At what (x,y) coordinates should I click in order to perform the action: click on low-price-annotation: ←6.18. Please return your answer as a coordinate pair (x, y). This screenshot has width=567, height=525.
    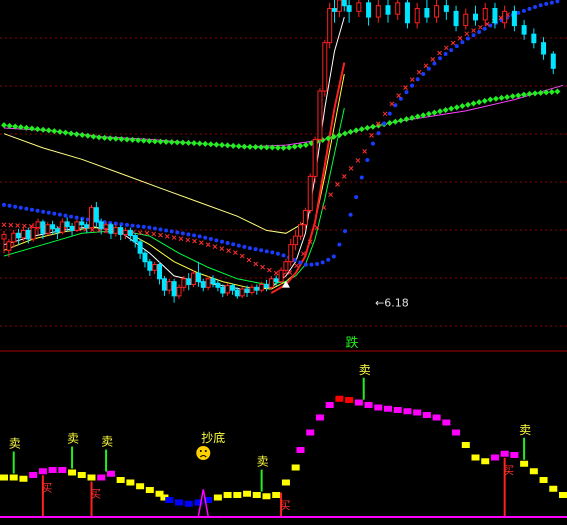
    Looking at the image, I should click on (392, 303).